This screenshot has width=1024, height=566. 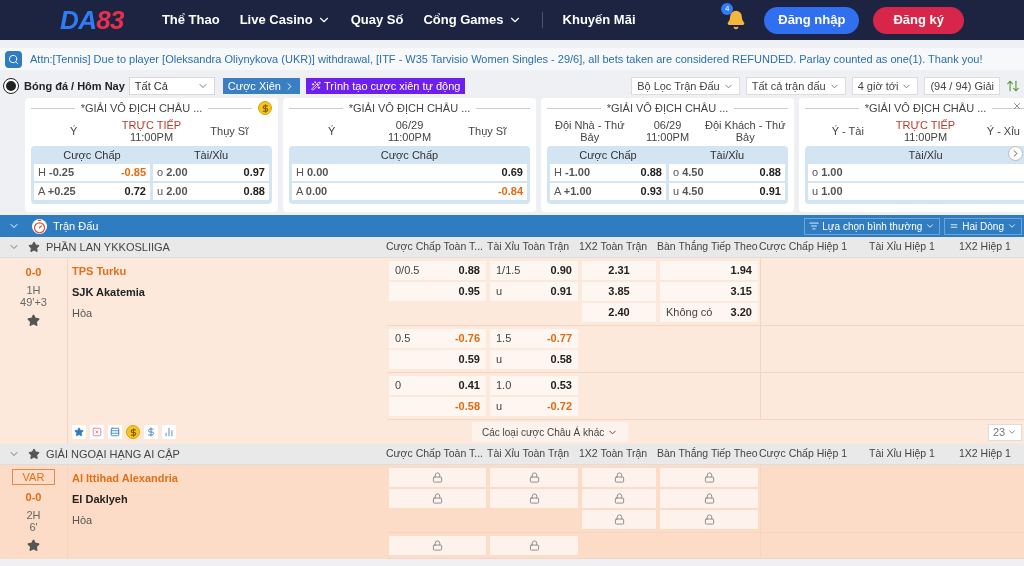 What do you see at coordinates (727, 172) in the screenshot?
I see `odds-row: o 4.50 0.88` at bounding box center [727, 172].